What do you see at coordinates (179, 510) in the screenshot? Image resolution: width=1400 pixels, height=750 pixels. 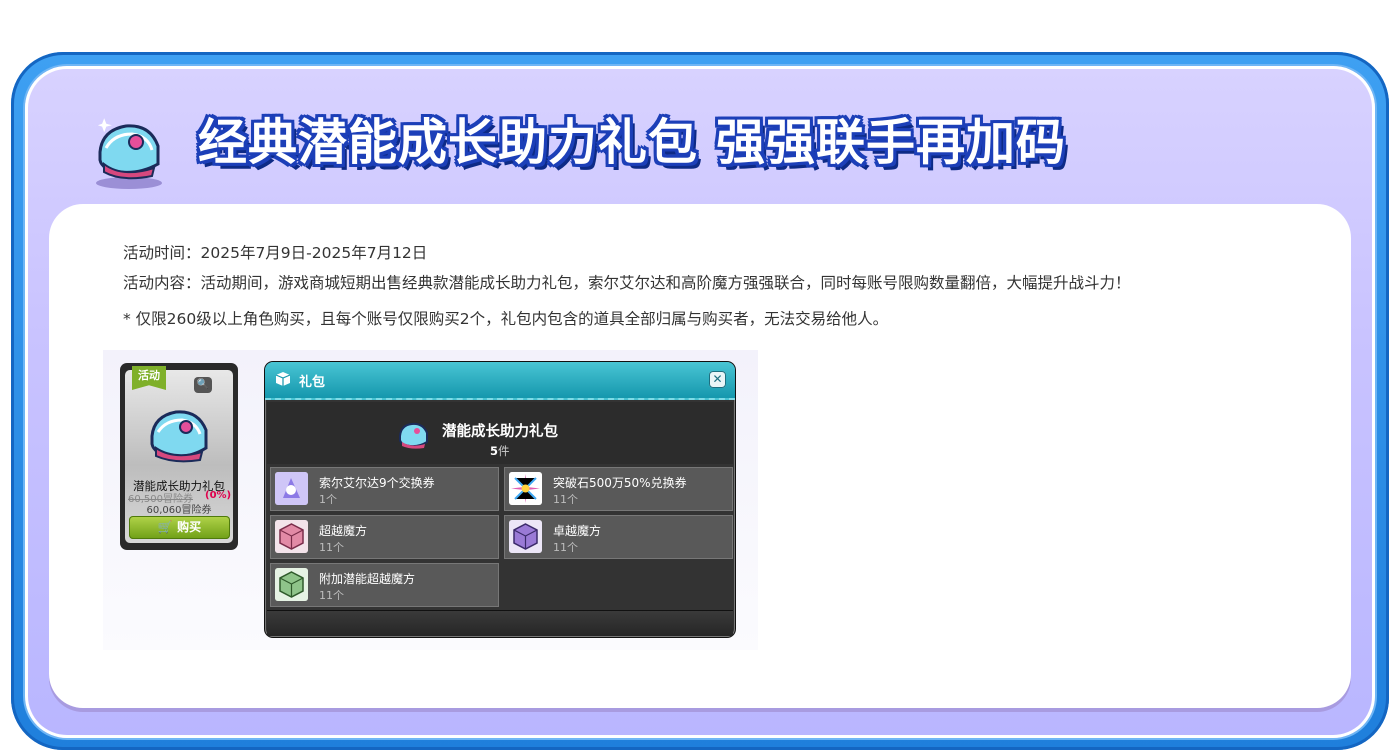 I see `current-price: 60,060冒险券` at bounding box center [179, 510].